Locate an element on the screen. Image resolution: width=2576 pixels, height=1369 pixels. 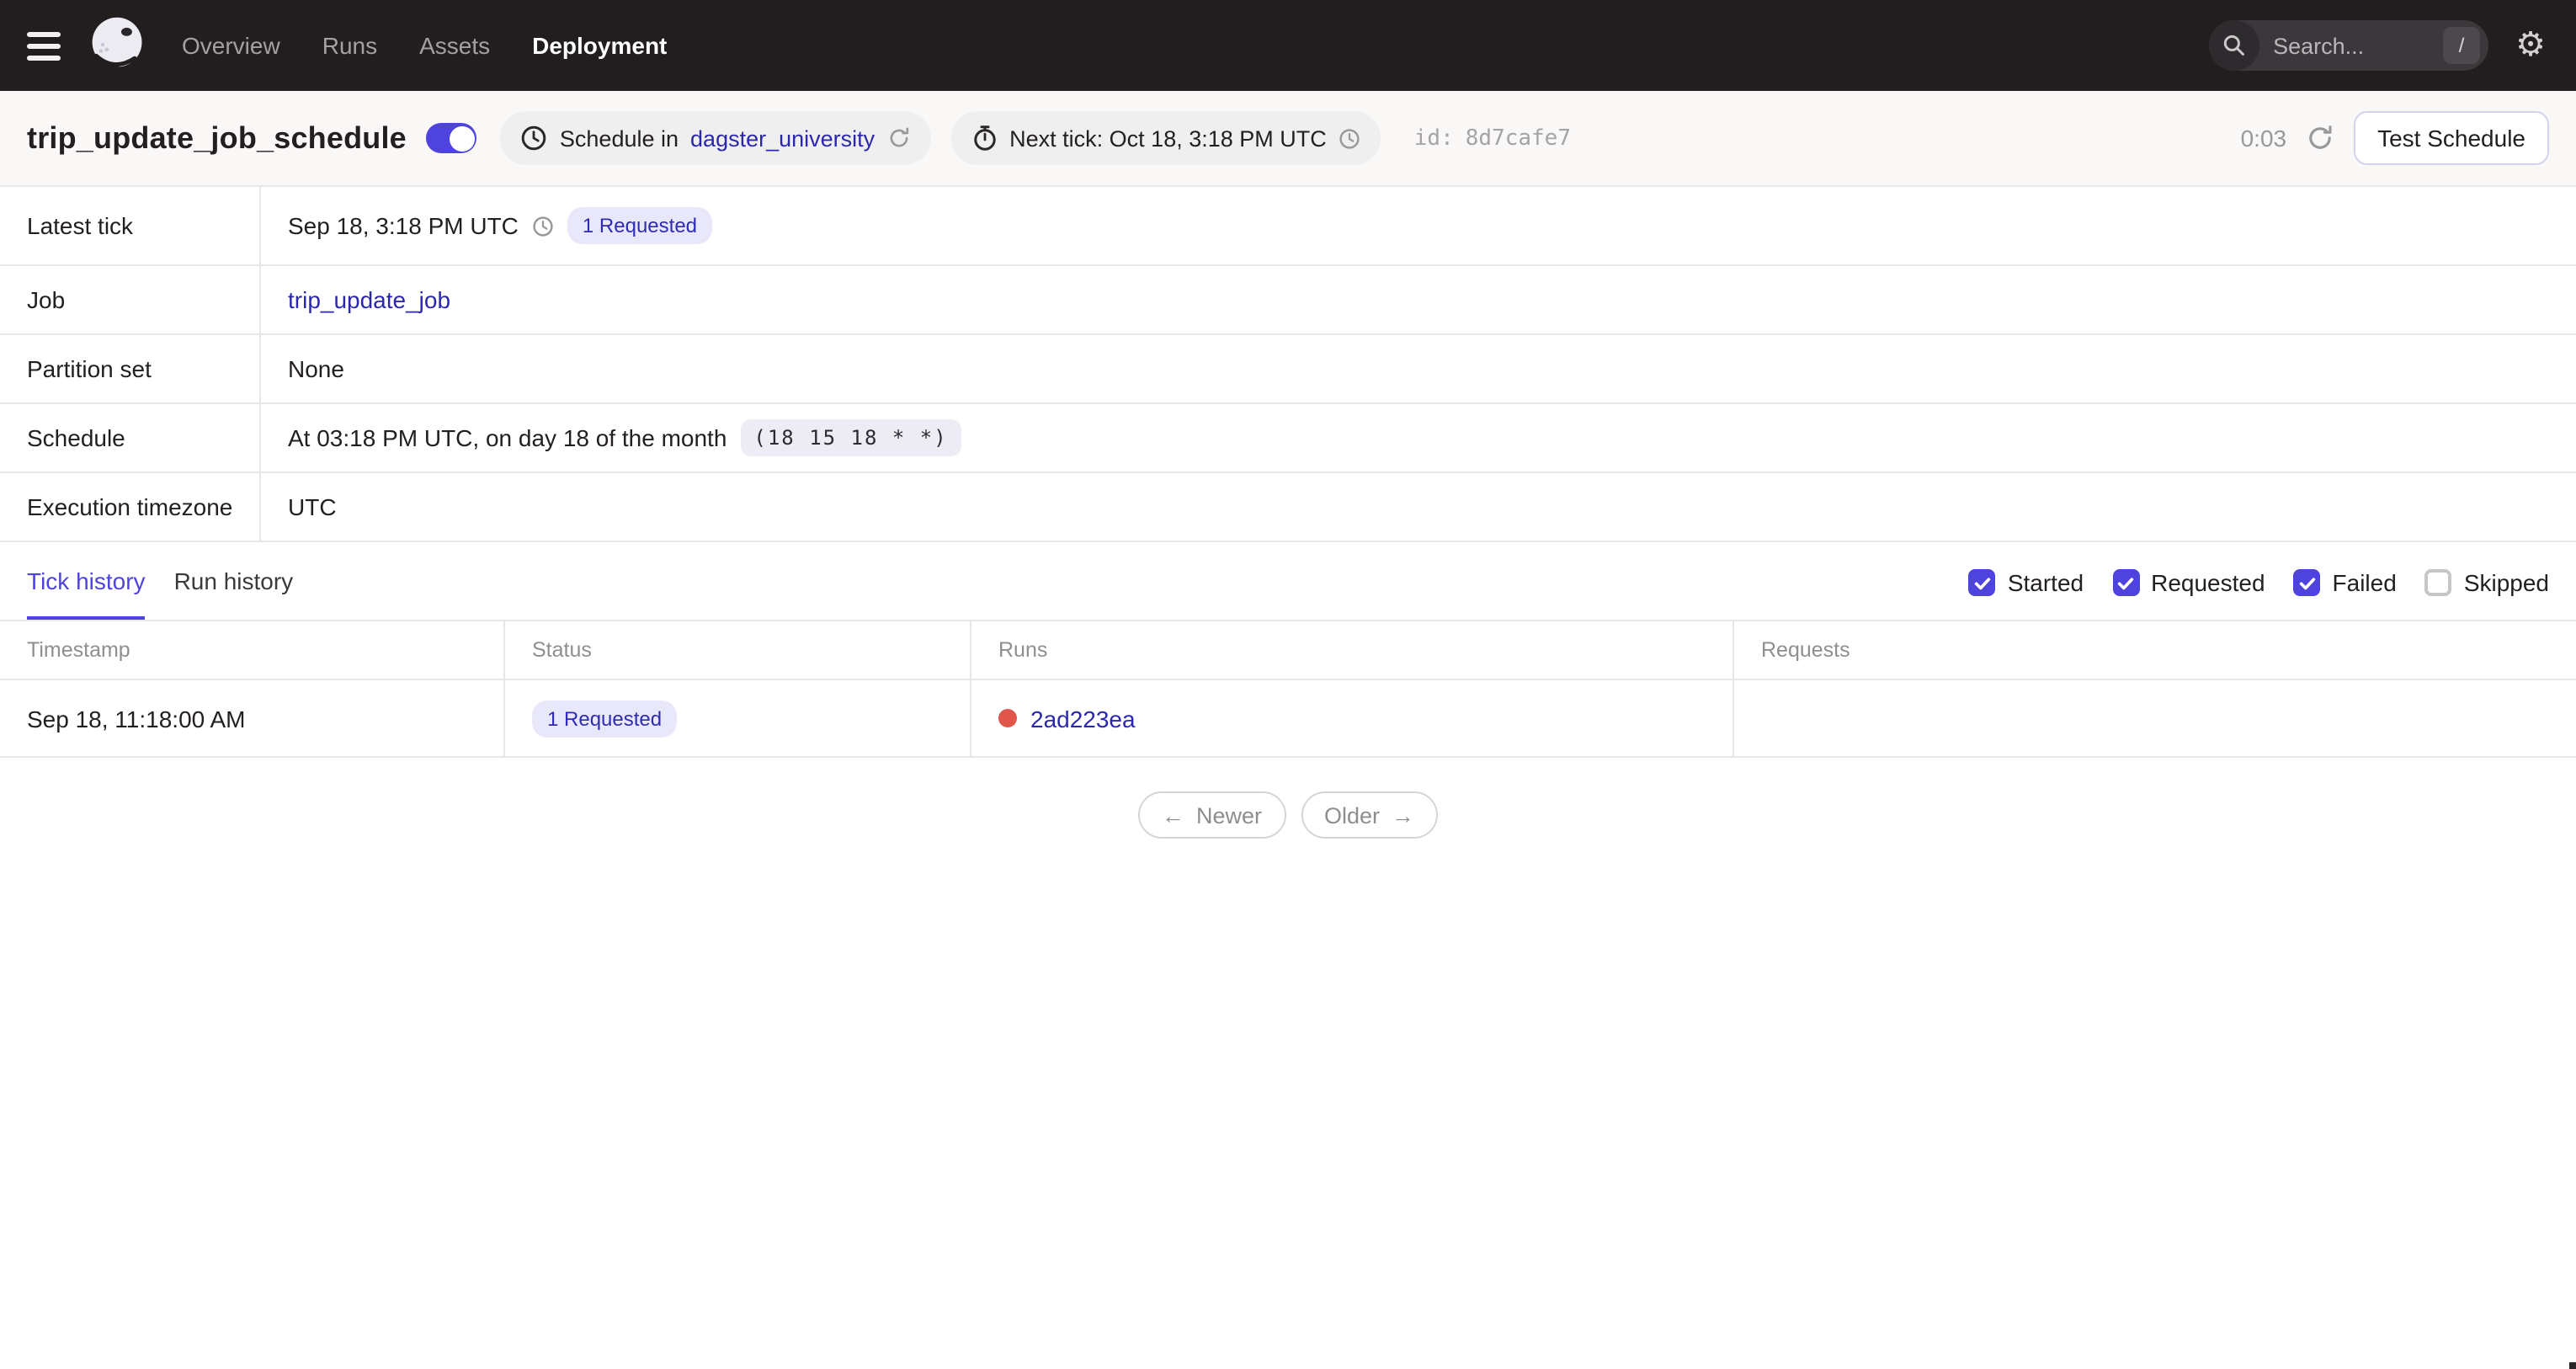
tick-timestamp: Sep 18, 11:18:00 AM is located at coordinates (137, 718).